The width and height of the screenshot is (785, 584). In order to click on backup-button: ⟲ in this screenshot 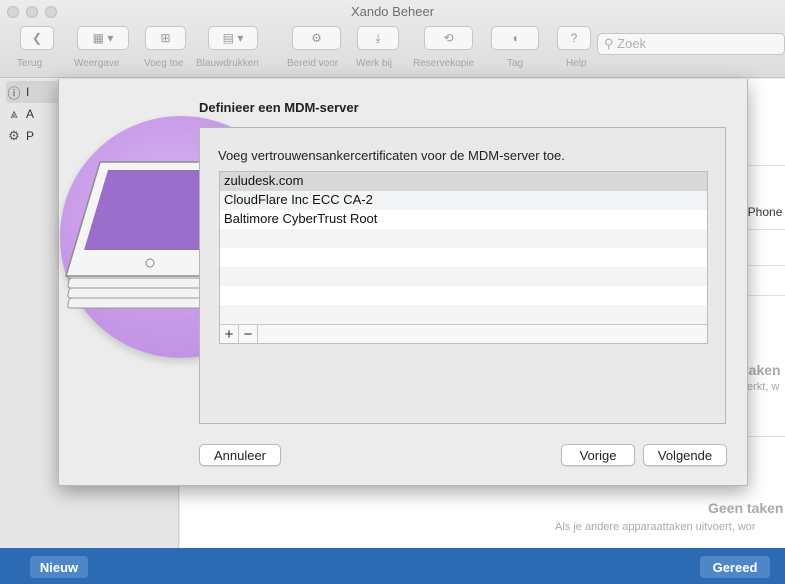, I will do `click(448, 38)`.